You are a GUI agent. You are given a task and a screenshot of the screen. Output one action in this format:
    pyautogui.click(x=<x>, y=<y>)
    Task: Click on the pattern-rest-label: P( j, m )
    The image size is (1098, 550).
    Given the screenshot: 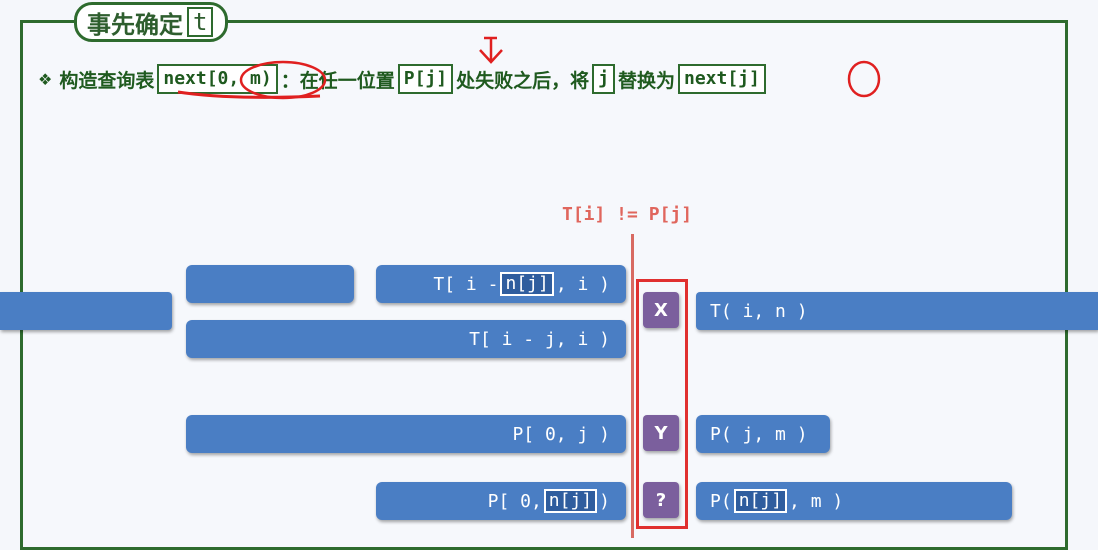 What is the action you would take?
    pyautogui.click(x=759, y=434)
    